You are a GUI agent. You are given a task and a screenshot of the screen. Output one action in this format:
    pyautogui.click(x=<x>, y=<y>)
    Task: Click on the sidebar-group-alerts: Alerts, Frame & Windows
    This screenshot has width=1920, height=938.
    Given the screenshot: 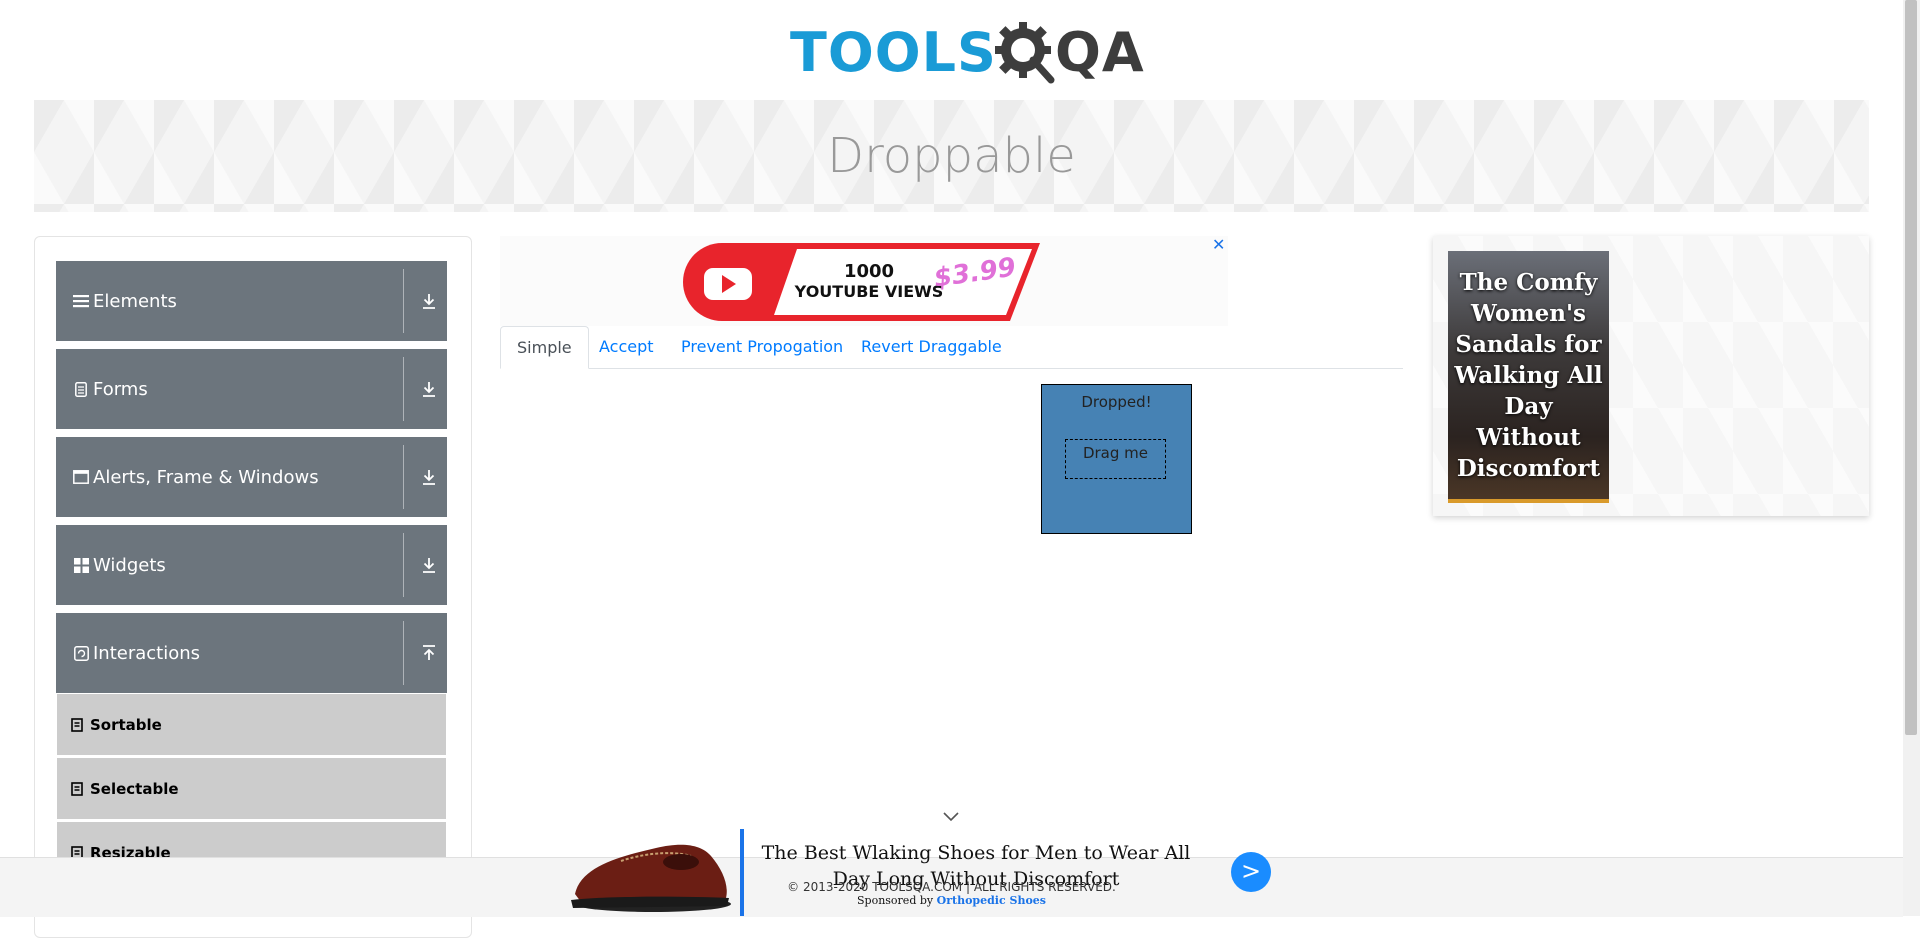 What is the action you would take?
    pyautogui.click(x=251, y=477)
    